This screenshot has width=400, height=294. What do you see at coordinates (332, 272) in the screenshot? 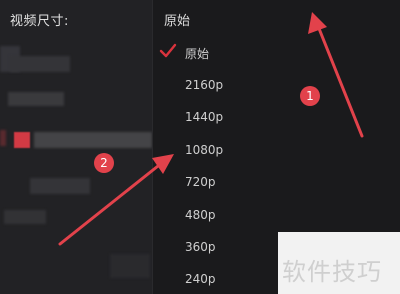
I see `watermark-text: 软件技巧` at bounding box center [332, 272].